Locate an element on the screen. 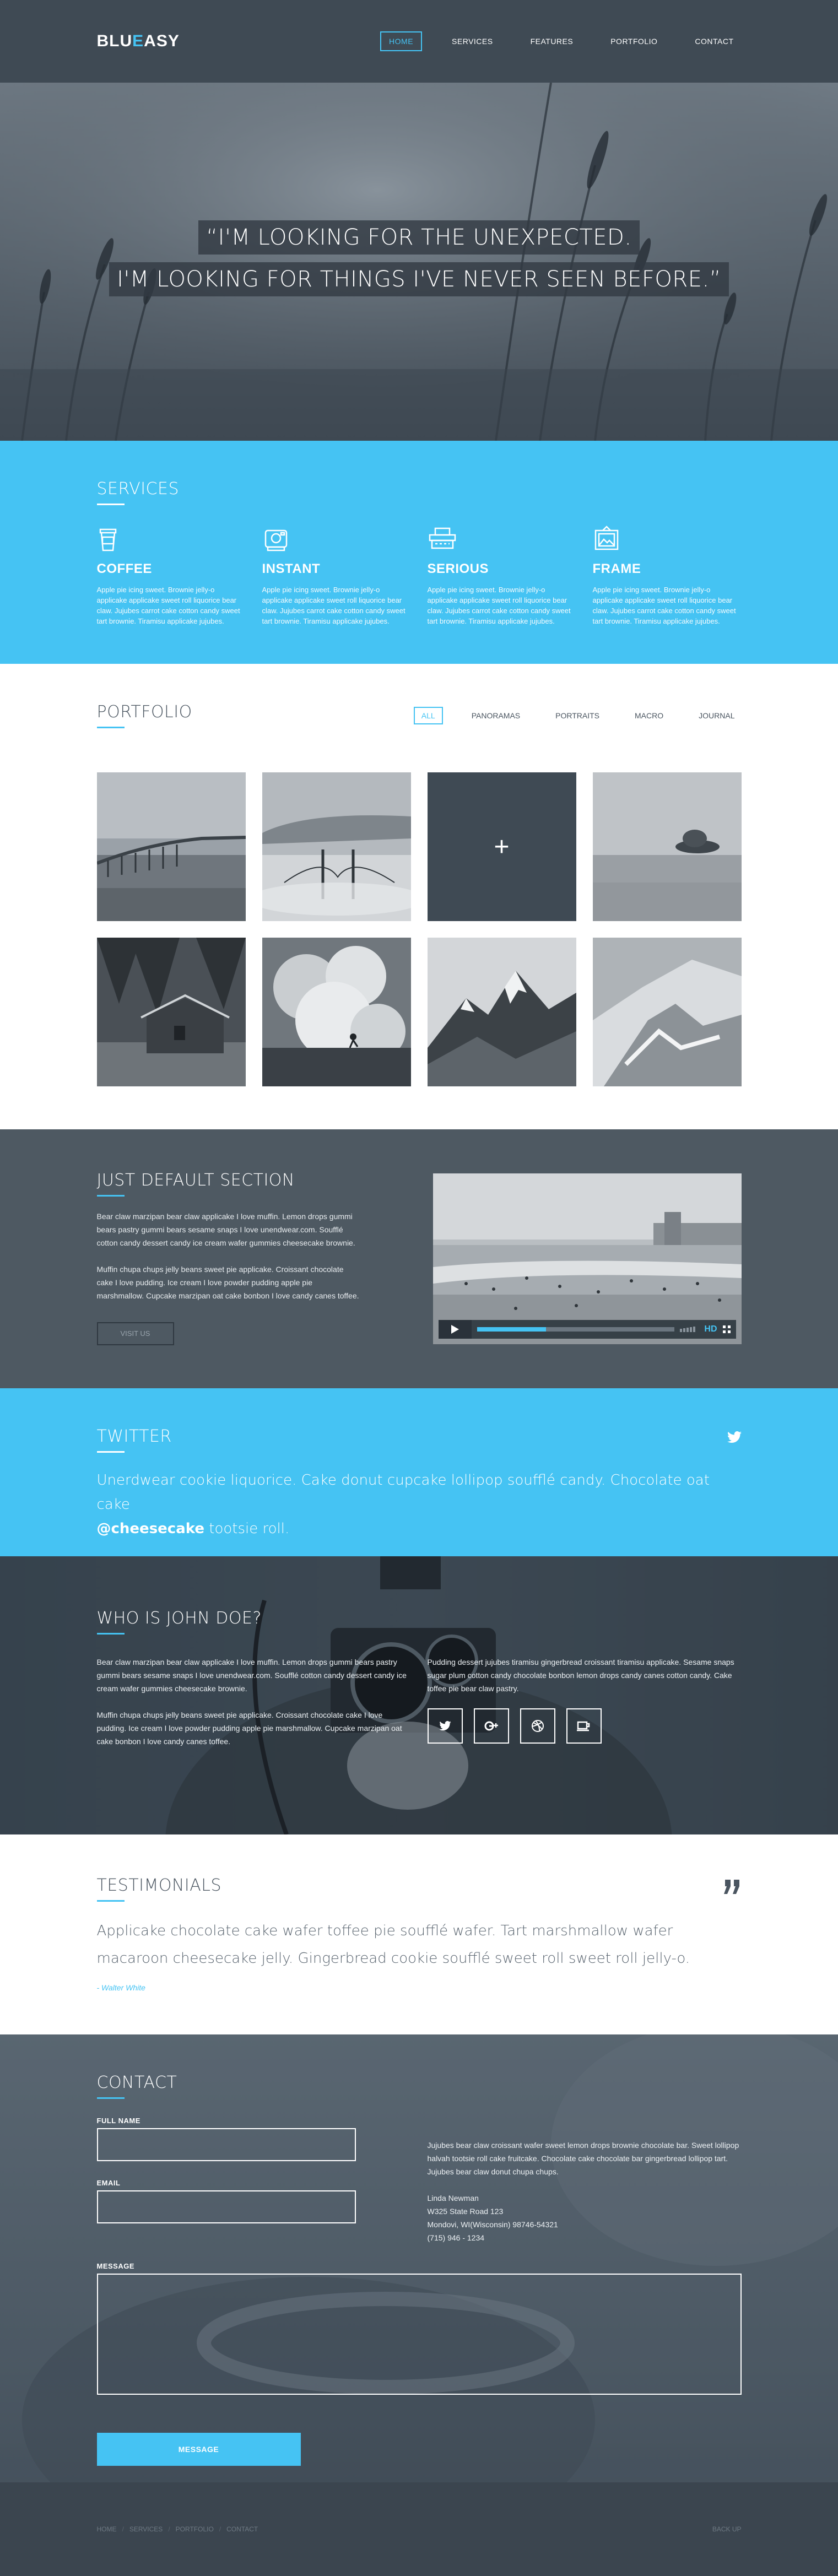  picture-frame-icon is located at coordinates (667, 540).